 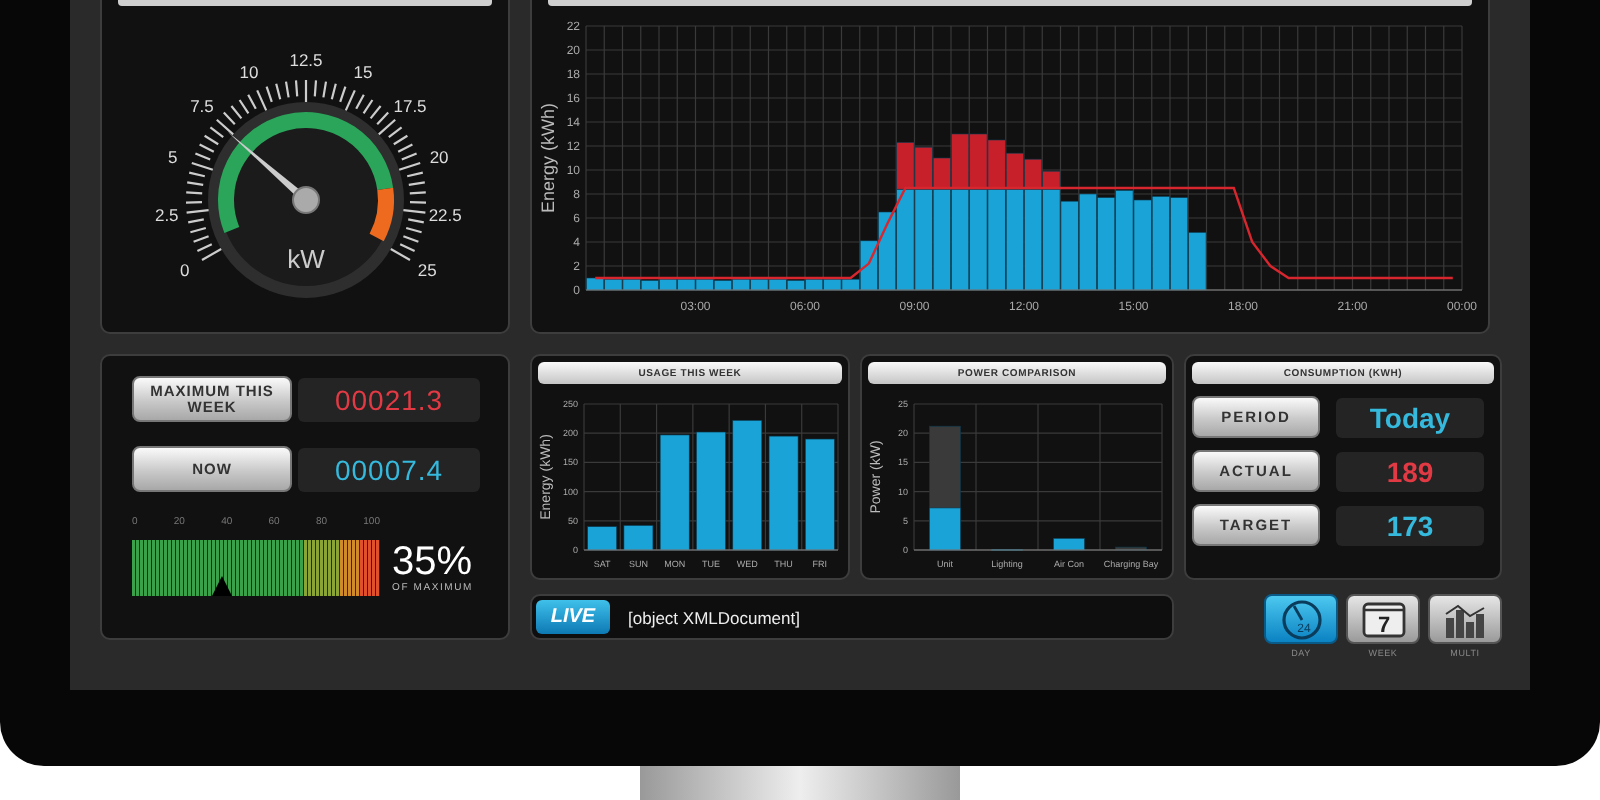 I want to click on gauge-scale-label: 5, so click(x=173, y=156).